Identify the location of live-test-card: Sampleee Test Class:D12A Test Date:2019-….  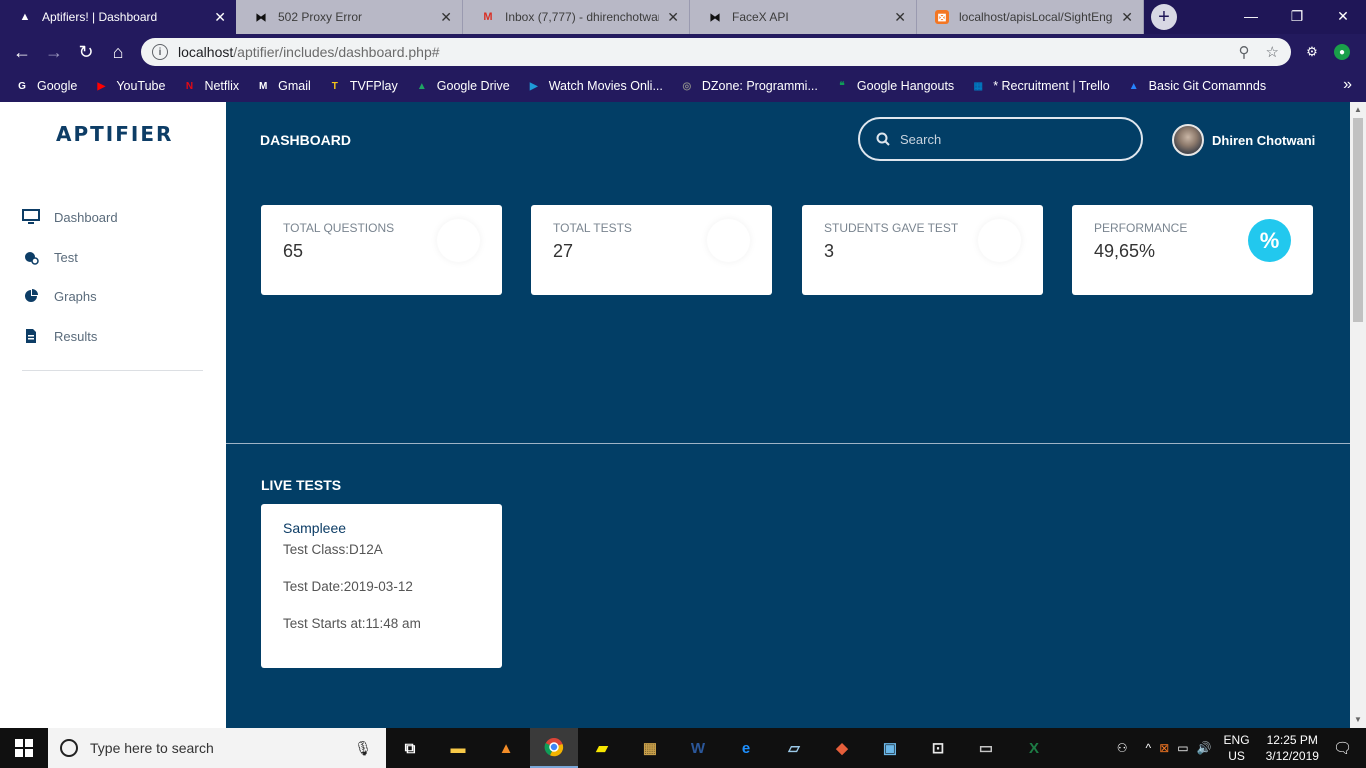
(381, 586).